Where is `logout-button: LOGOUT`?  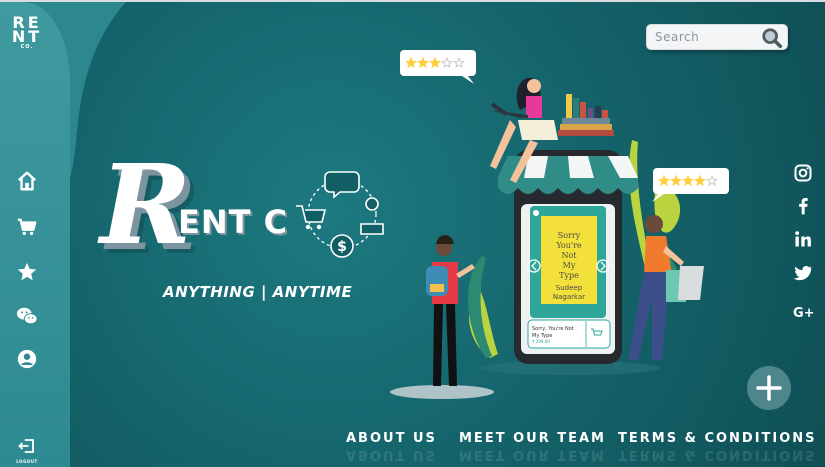 logout-button: LOGOUT is located at coordinates (27, 451).